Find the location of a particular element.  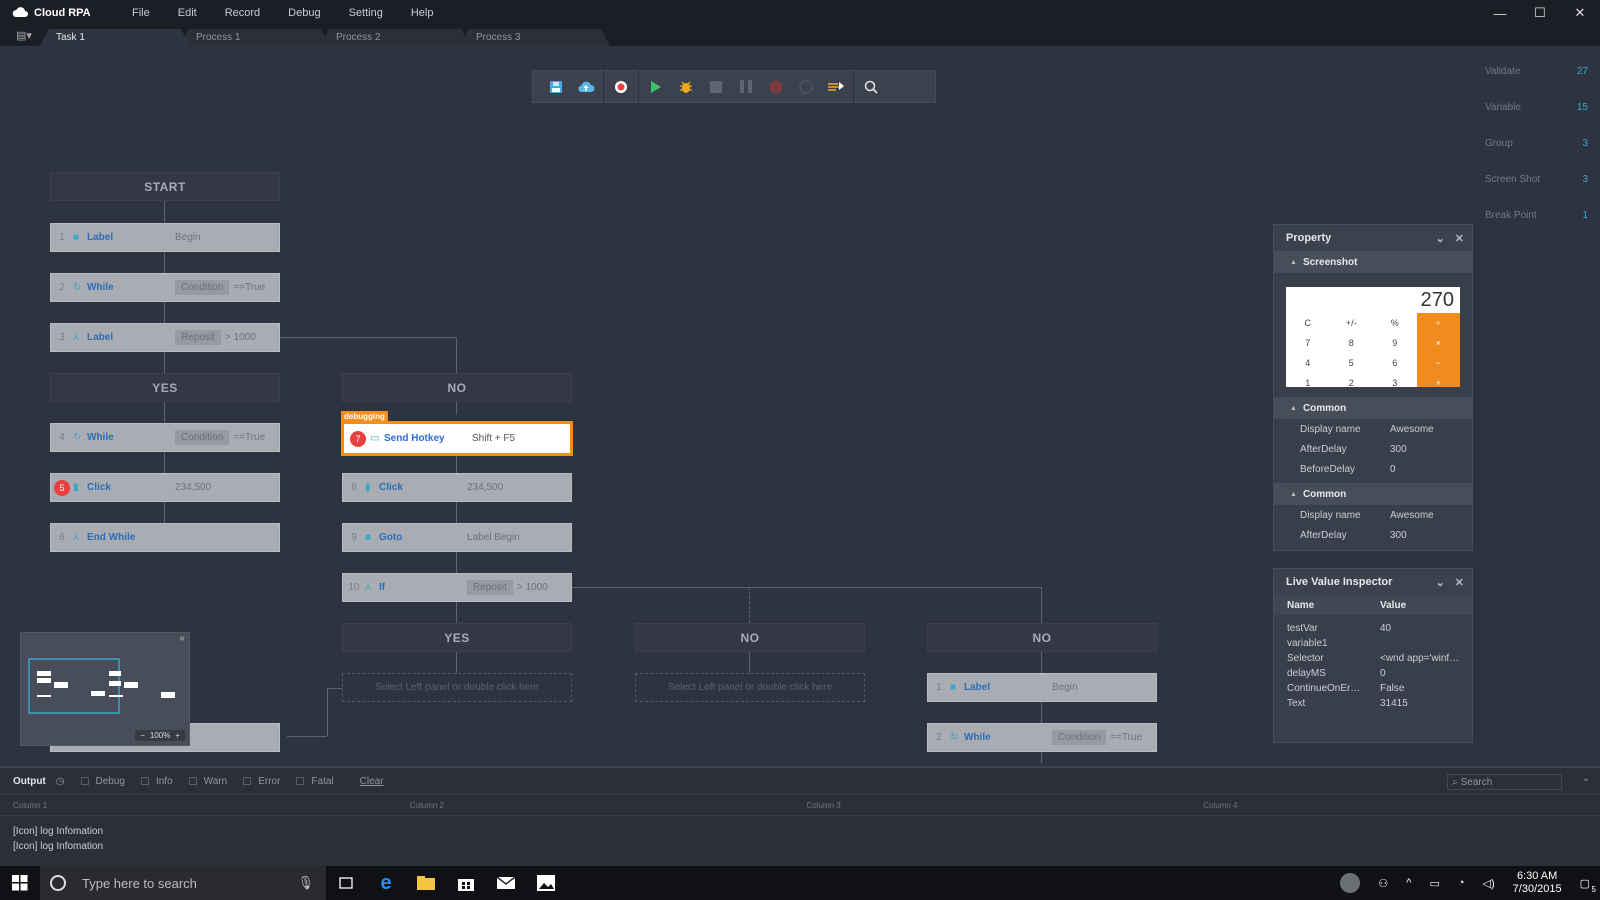

edge-icon: e is located at coordinates (386, 883).